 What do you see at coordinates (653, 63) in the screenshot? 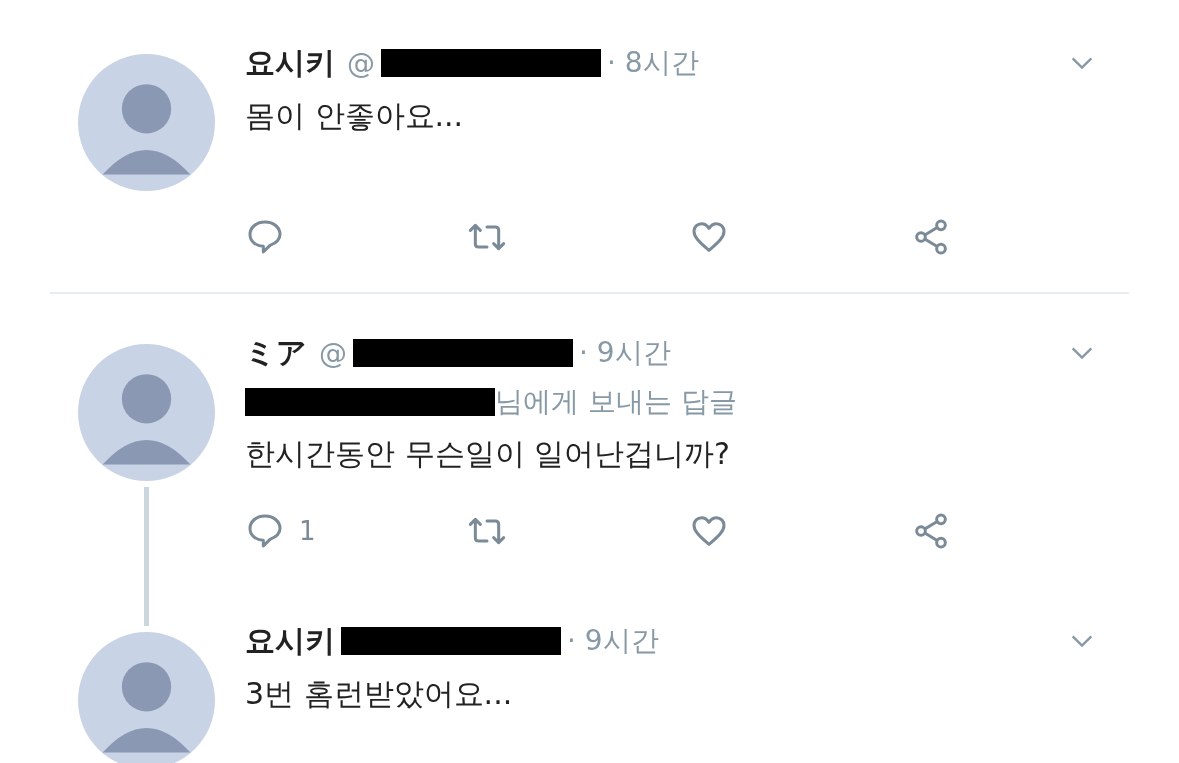
I see `timestamp: · 8시간` at bounding box center [653, 63].